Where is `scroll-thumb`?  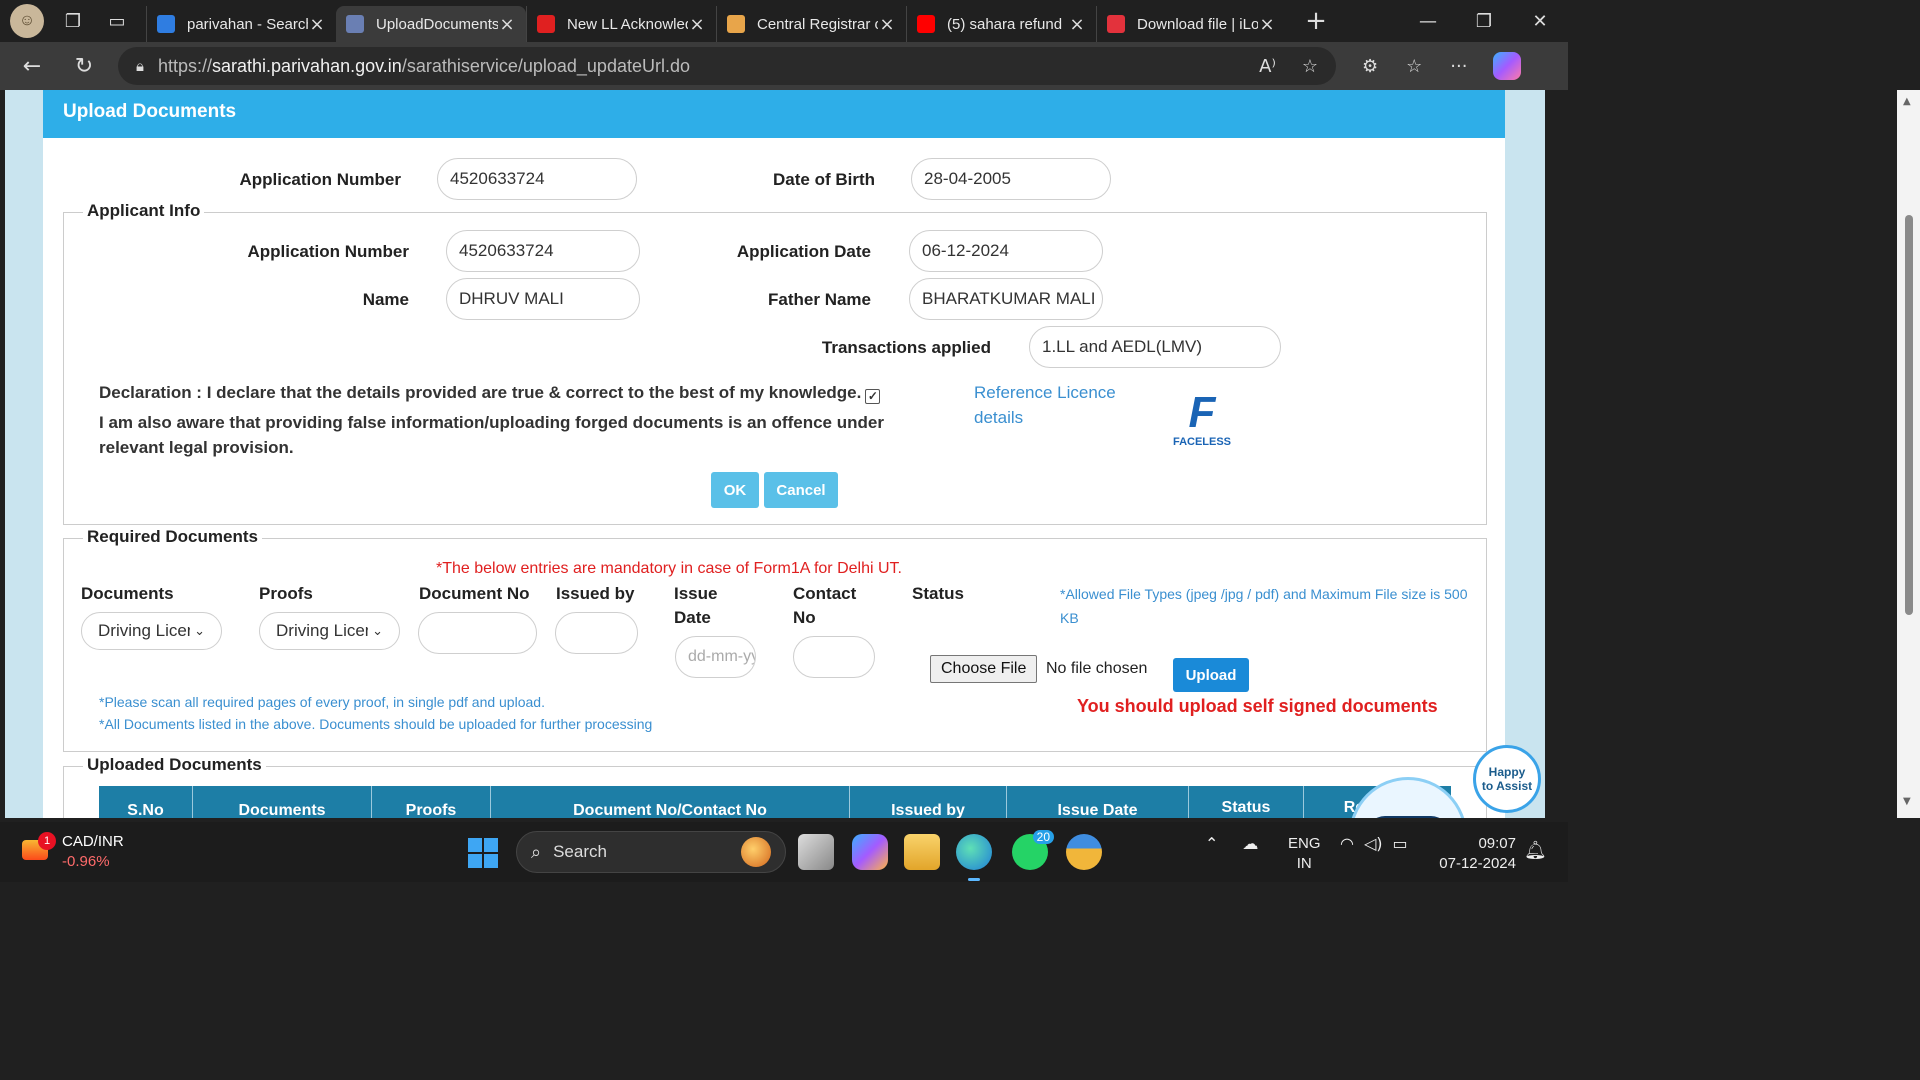 scroll-thumb is located at coordinates (1909, 415).